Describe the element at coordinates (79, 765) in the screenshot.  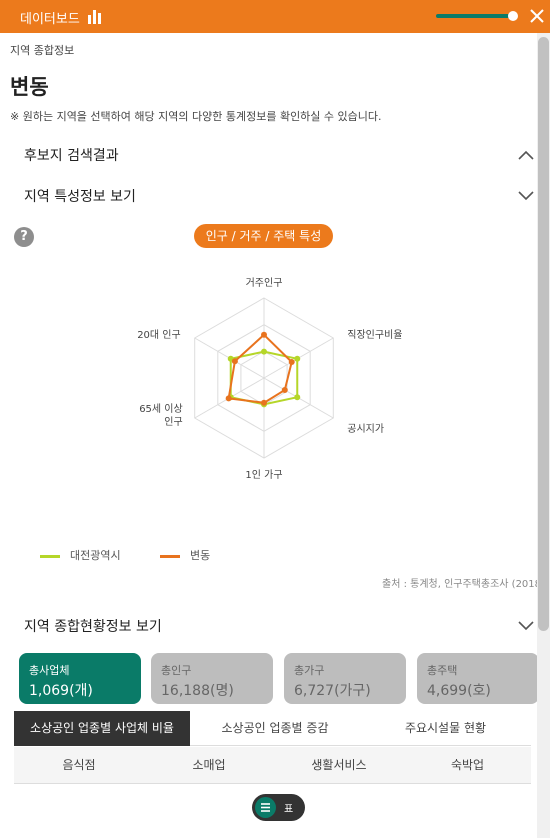
I see `category-restaurant: 음식점` at that location.